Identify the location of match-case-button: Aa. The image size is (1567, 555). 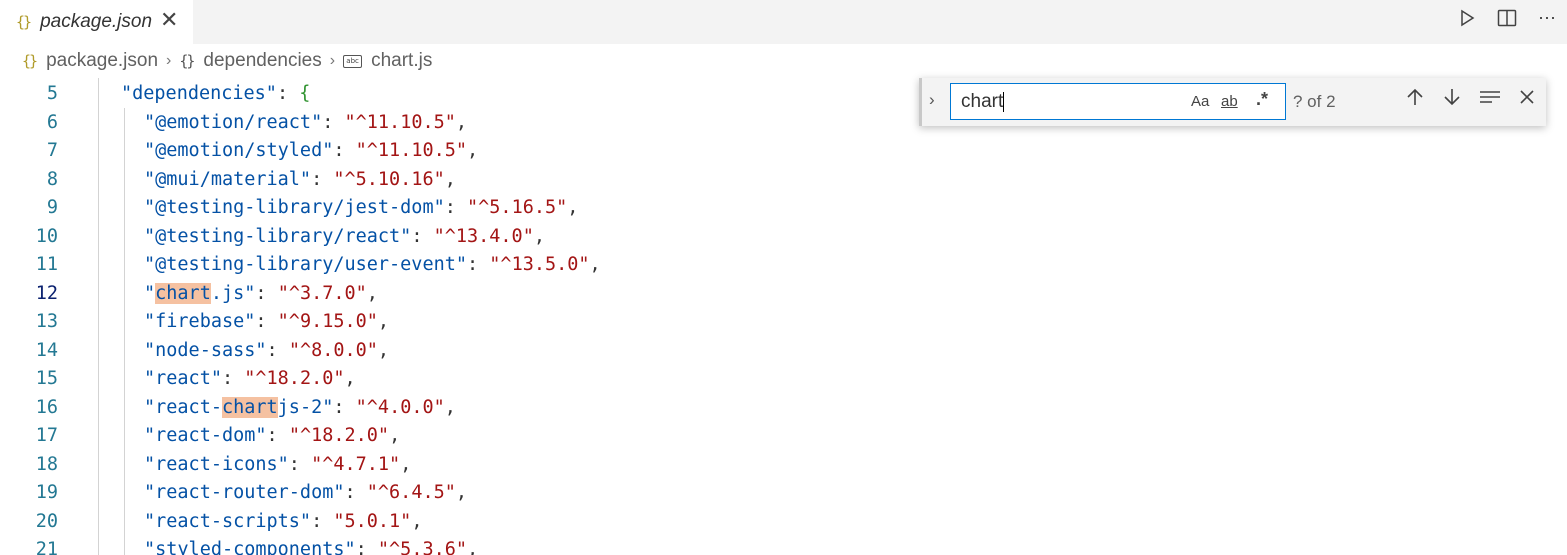
(1200, 101).